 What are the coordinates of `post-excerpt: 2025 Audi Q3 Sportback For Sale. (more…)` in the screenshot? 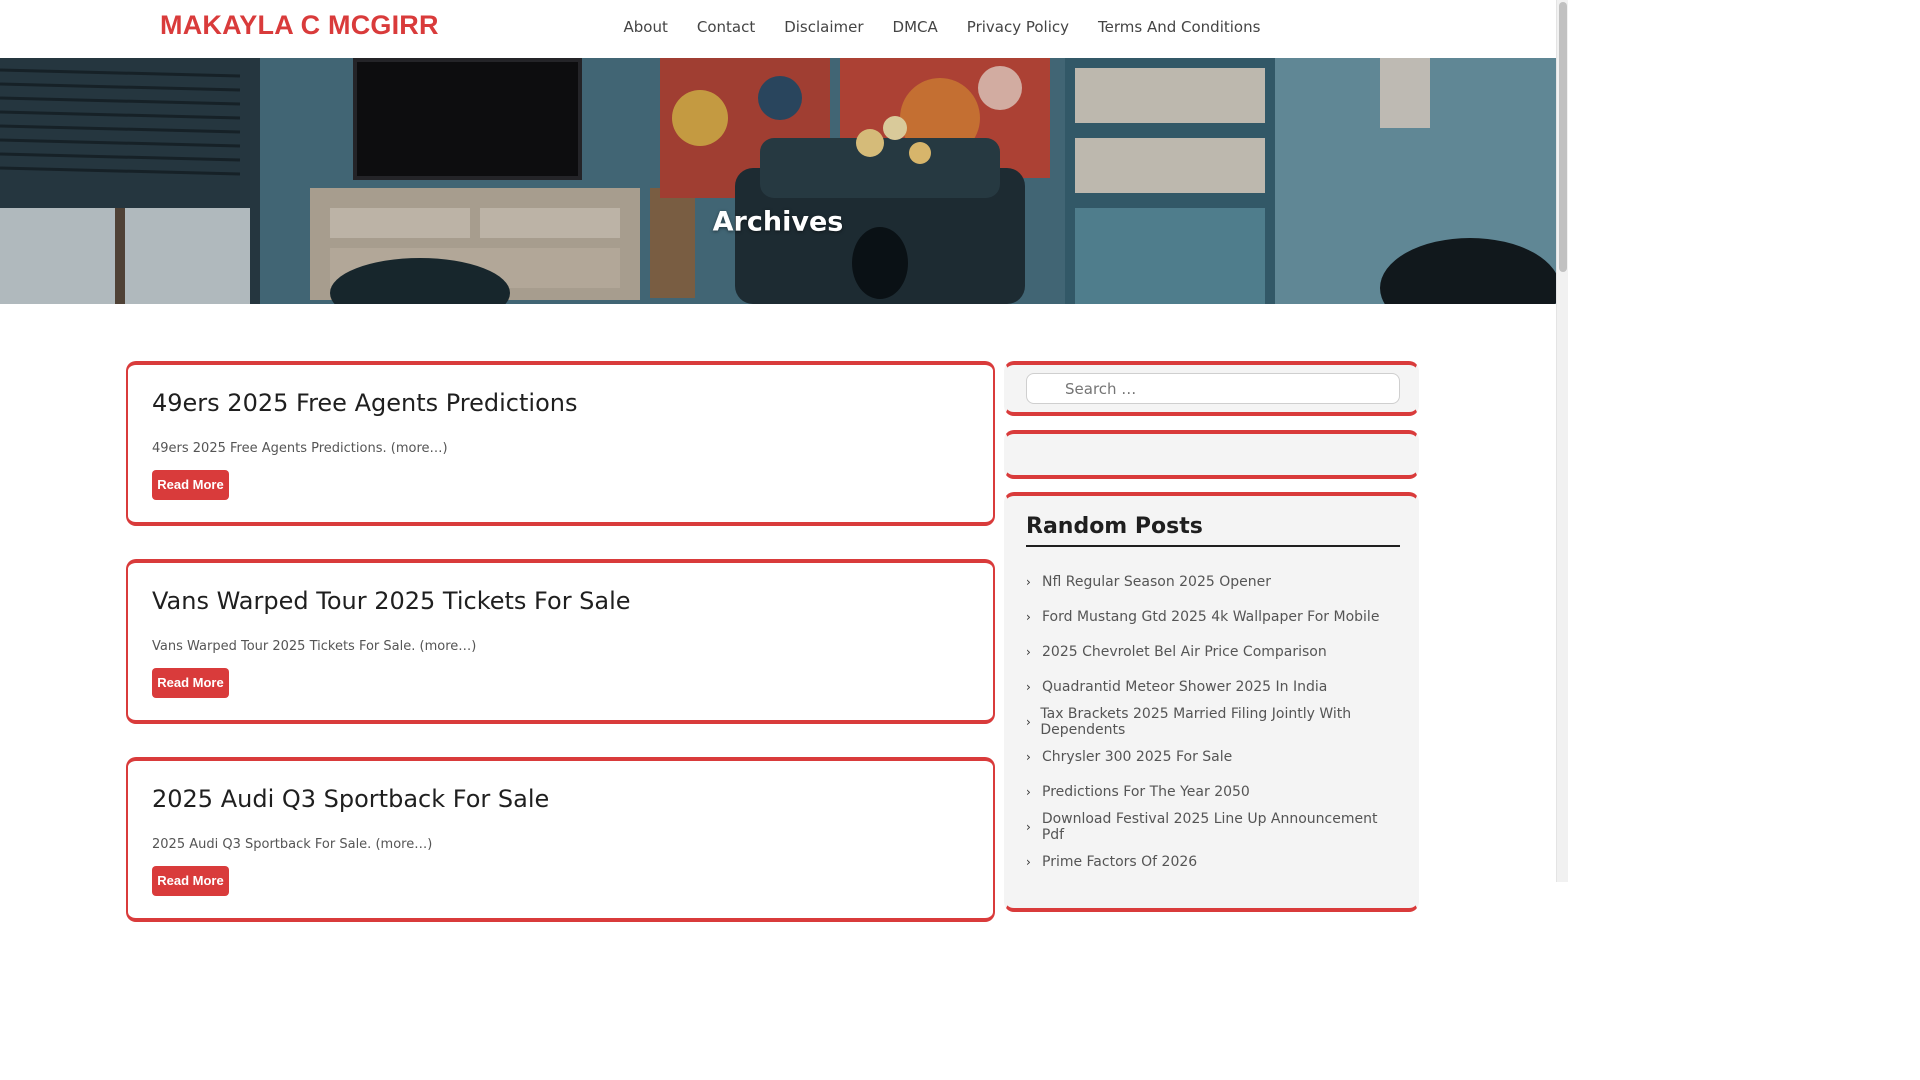 It's located at (292, 844).